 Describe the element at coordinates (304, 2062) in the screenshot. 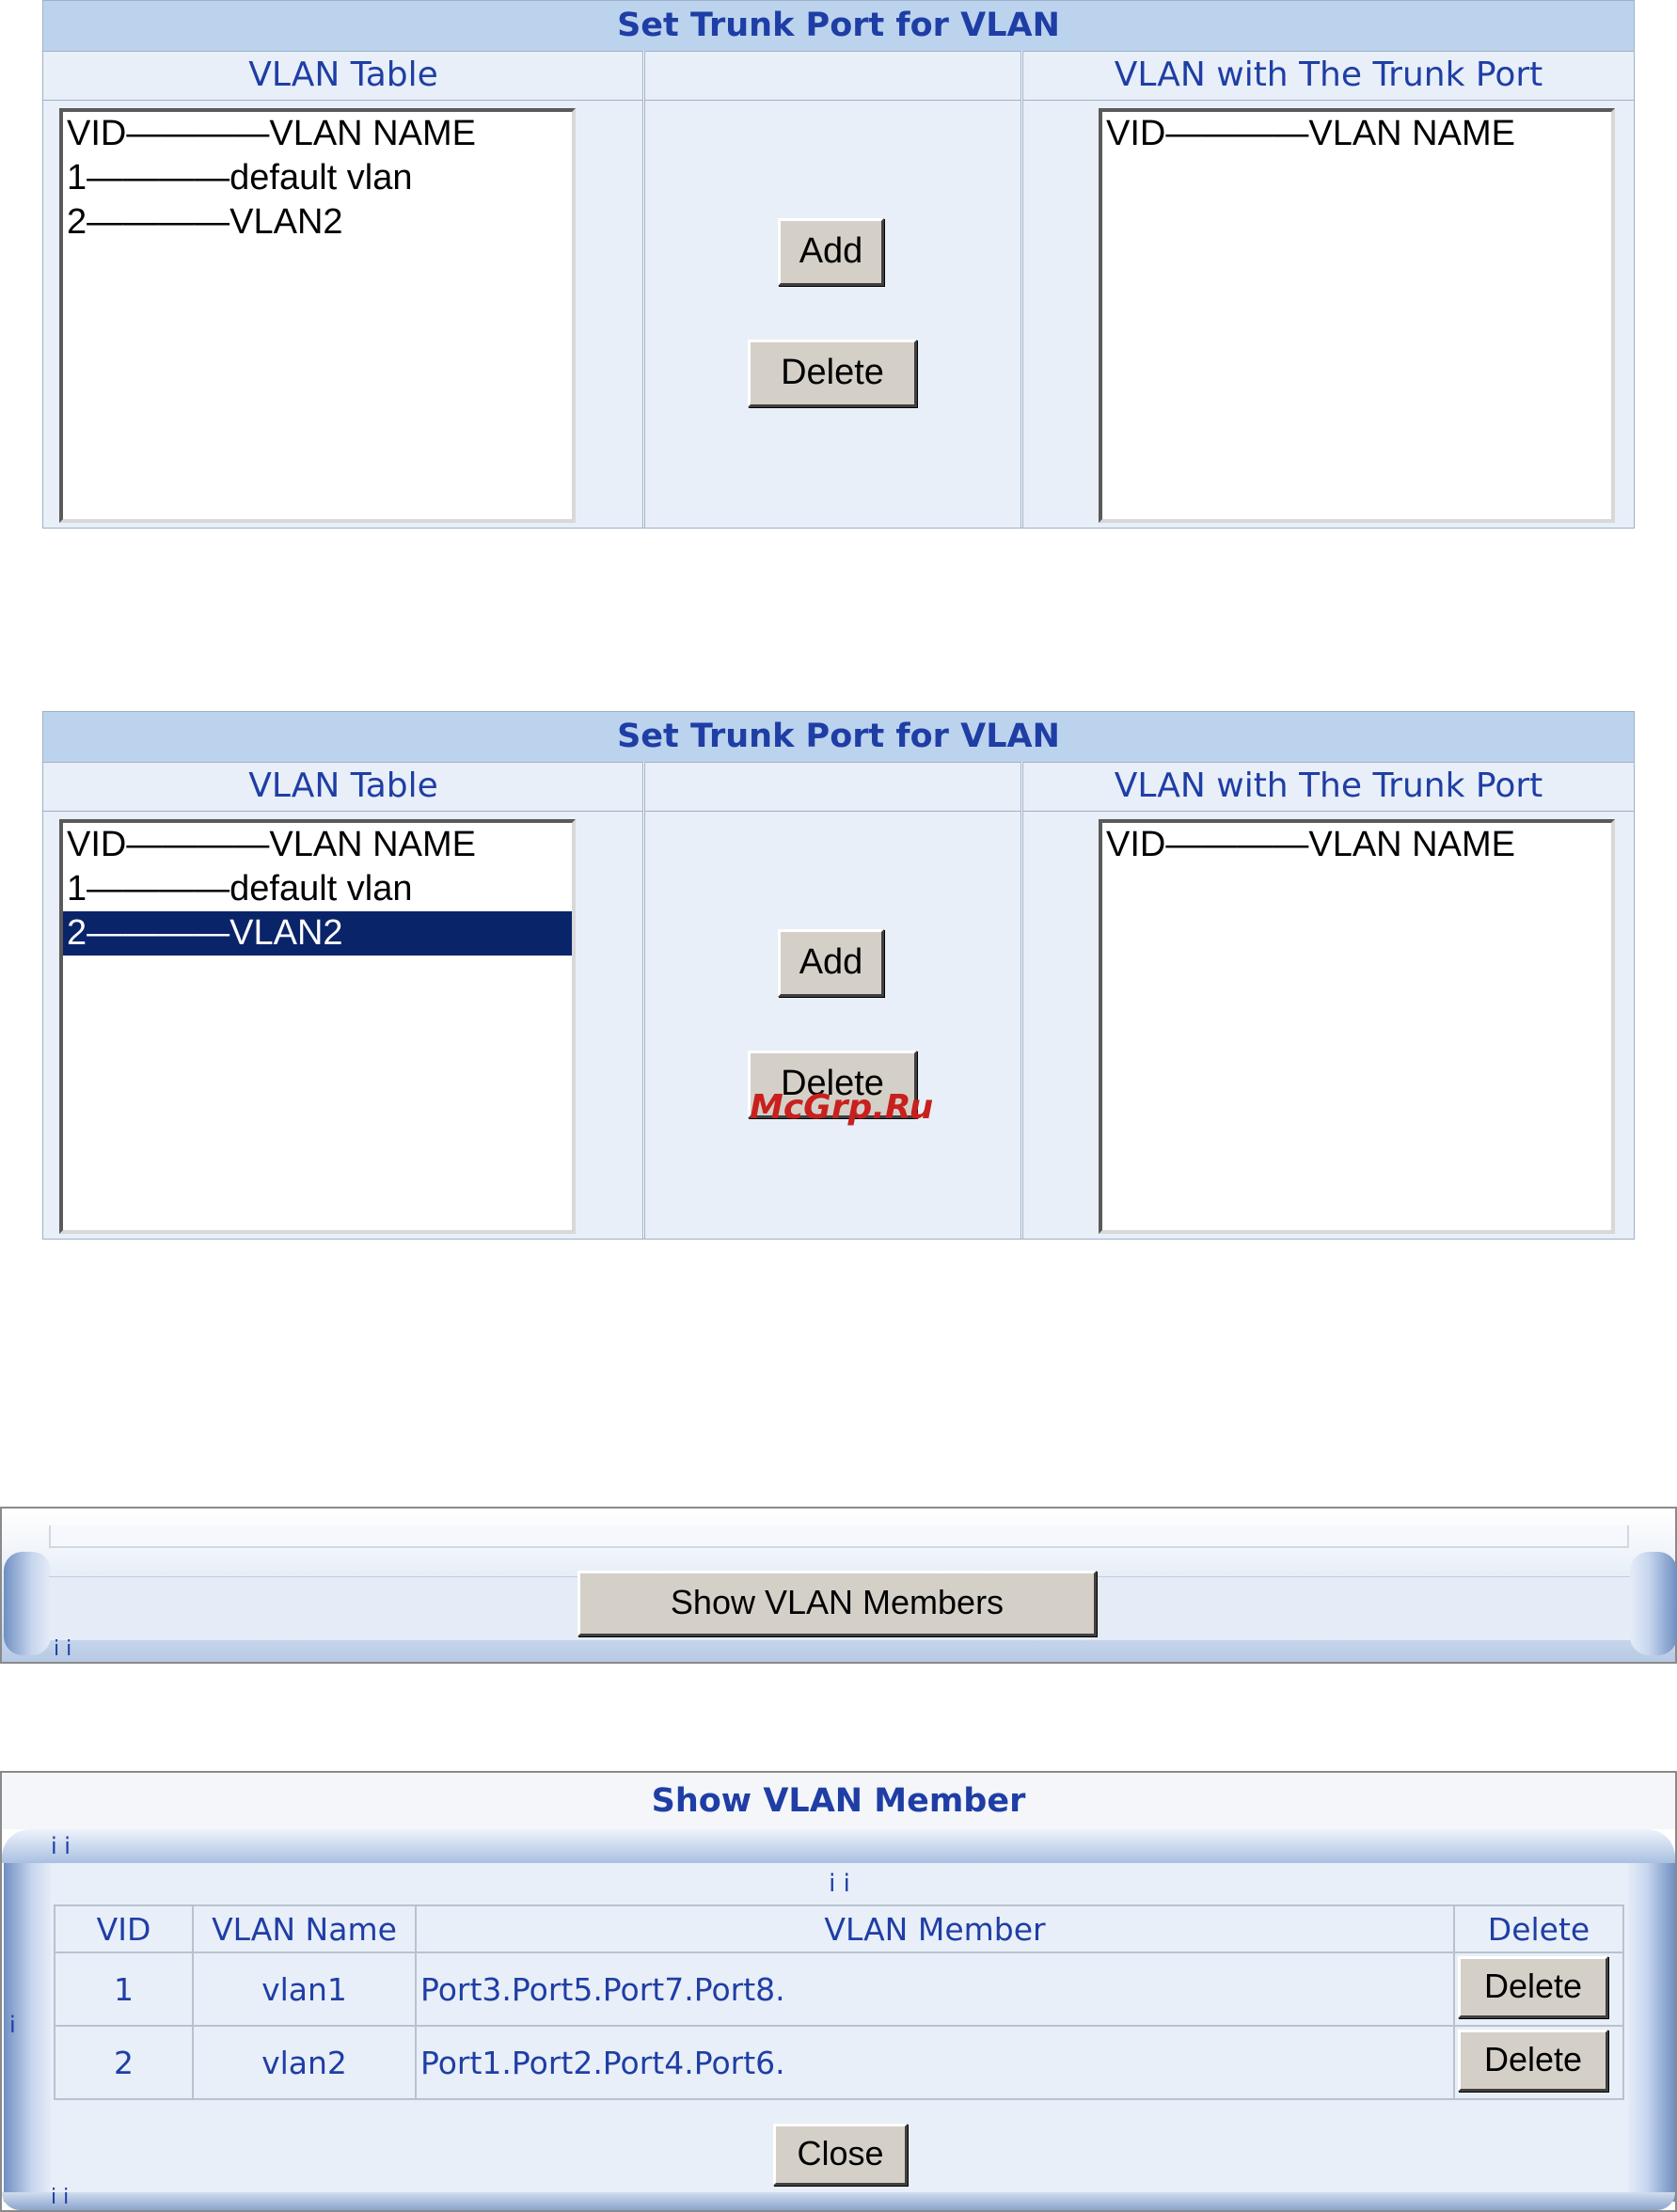

I see `cell-vlan-name: vlan2` at that location.